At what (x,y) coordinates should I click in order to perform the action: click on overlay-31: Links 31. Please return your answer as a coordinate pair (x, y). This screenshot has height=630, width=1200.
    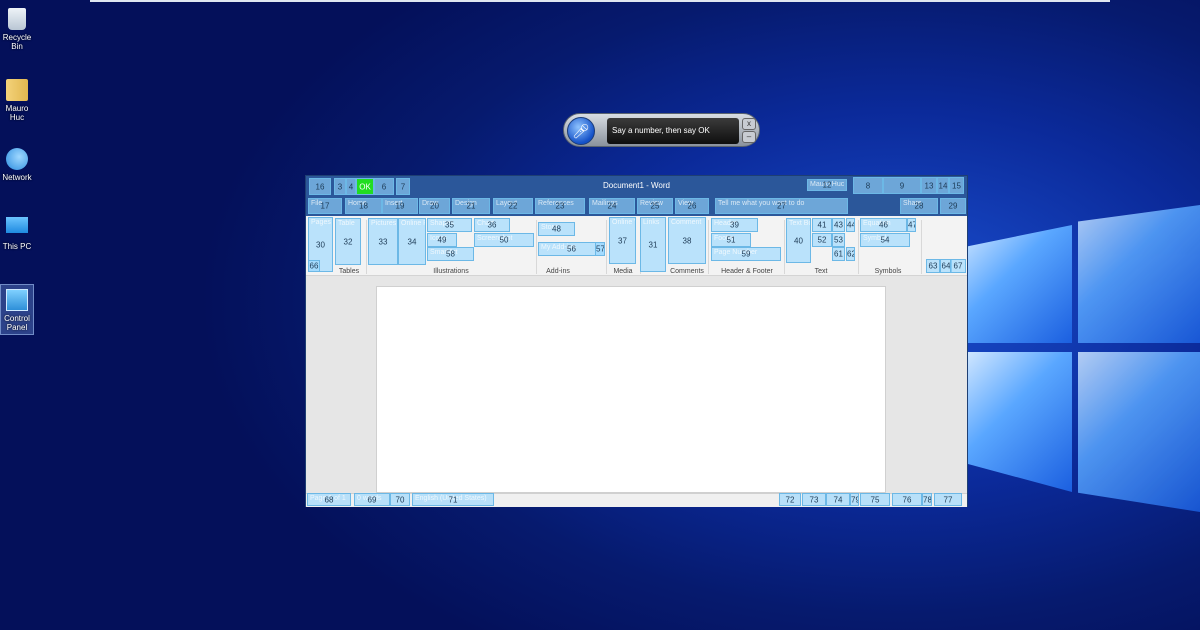
    Looking at the image, I should click on (653, 244).